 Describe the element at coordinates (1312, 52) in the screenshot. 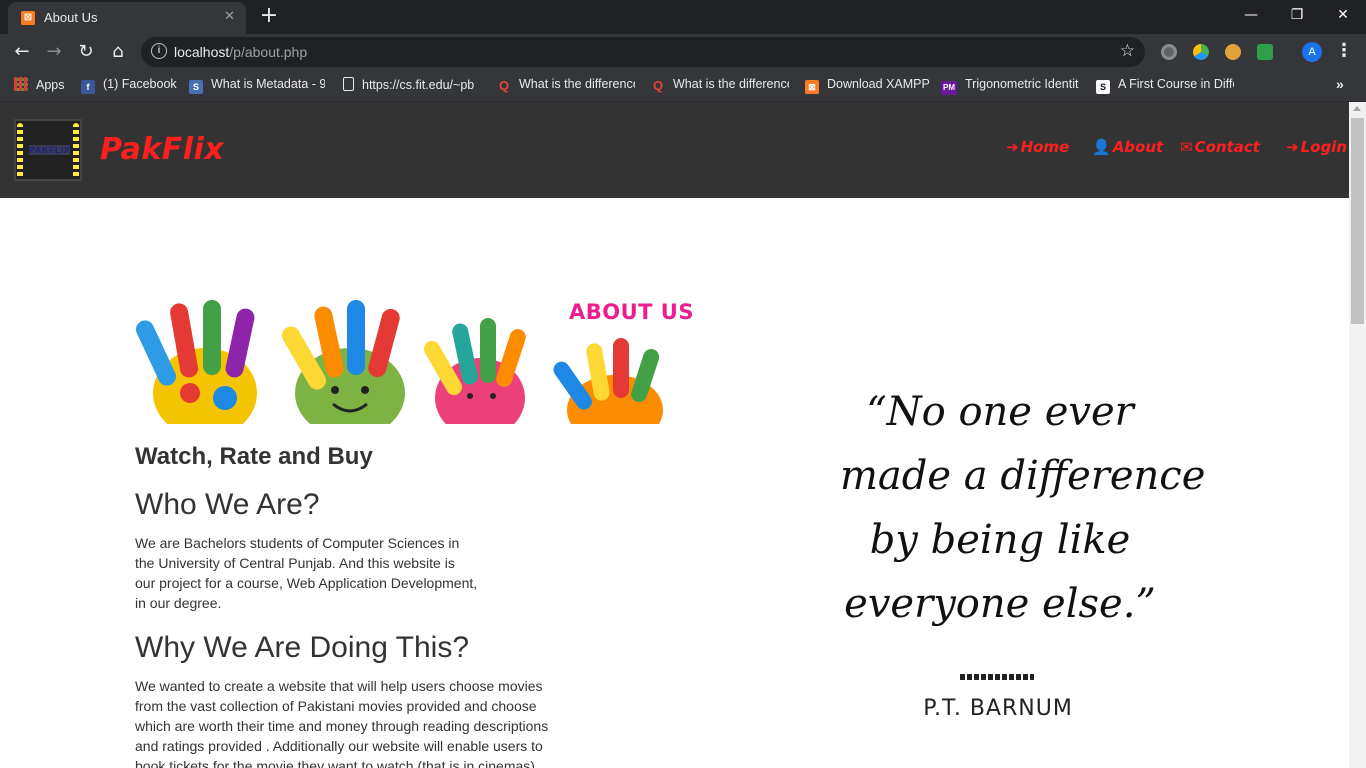

I see `profile-avatar: A` at that location.